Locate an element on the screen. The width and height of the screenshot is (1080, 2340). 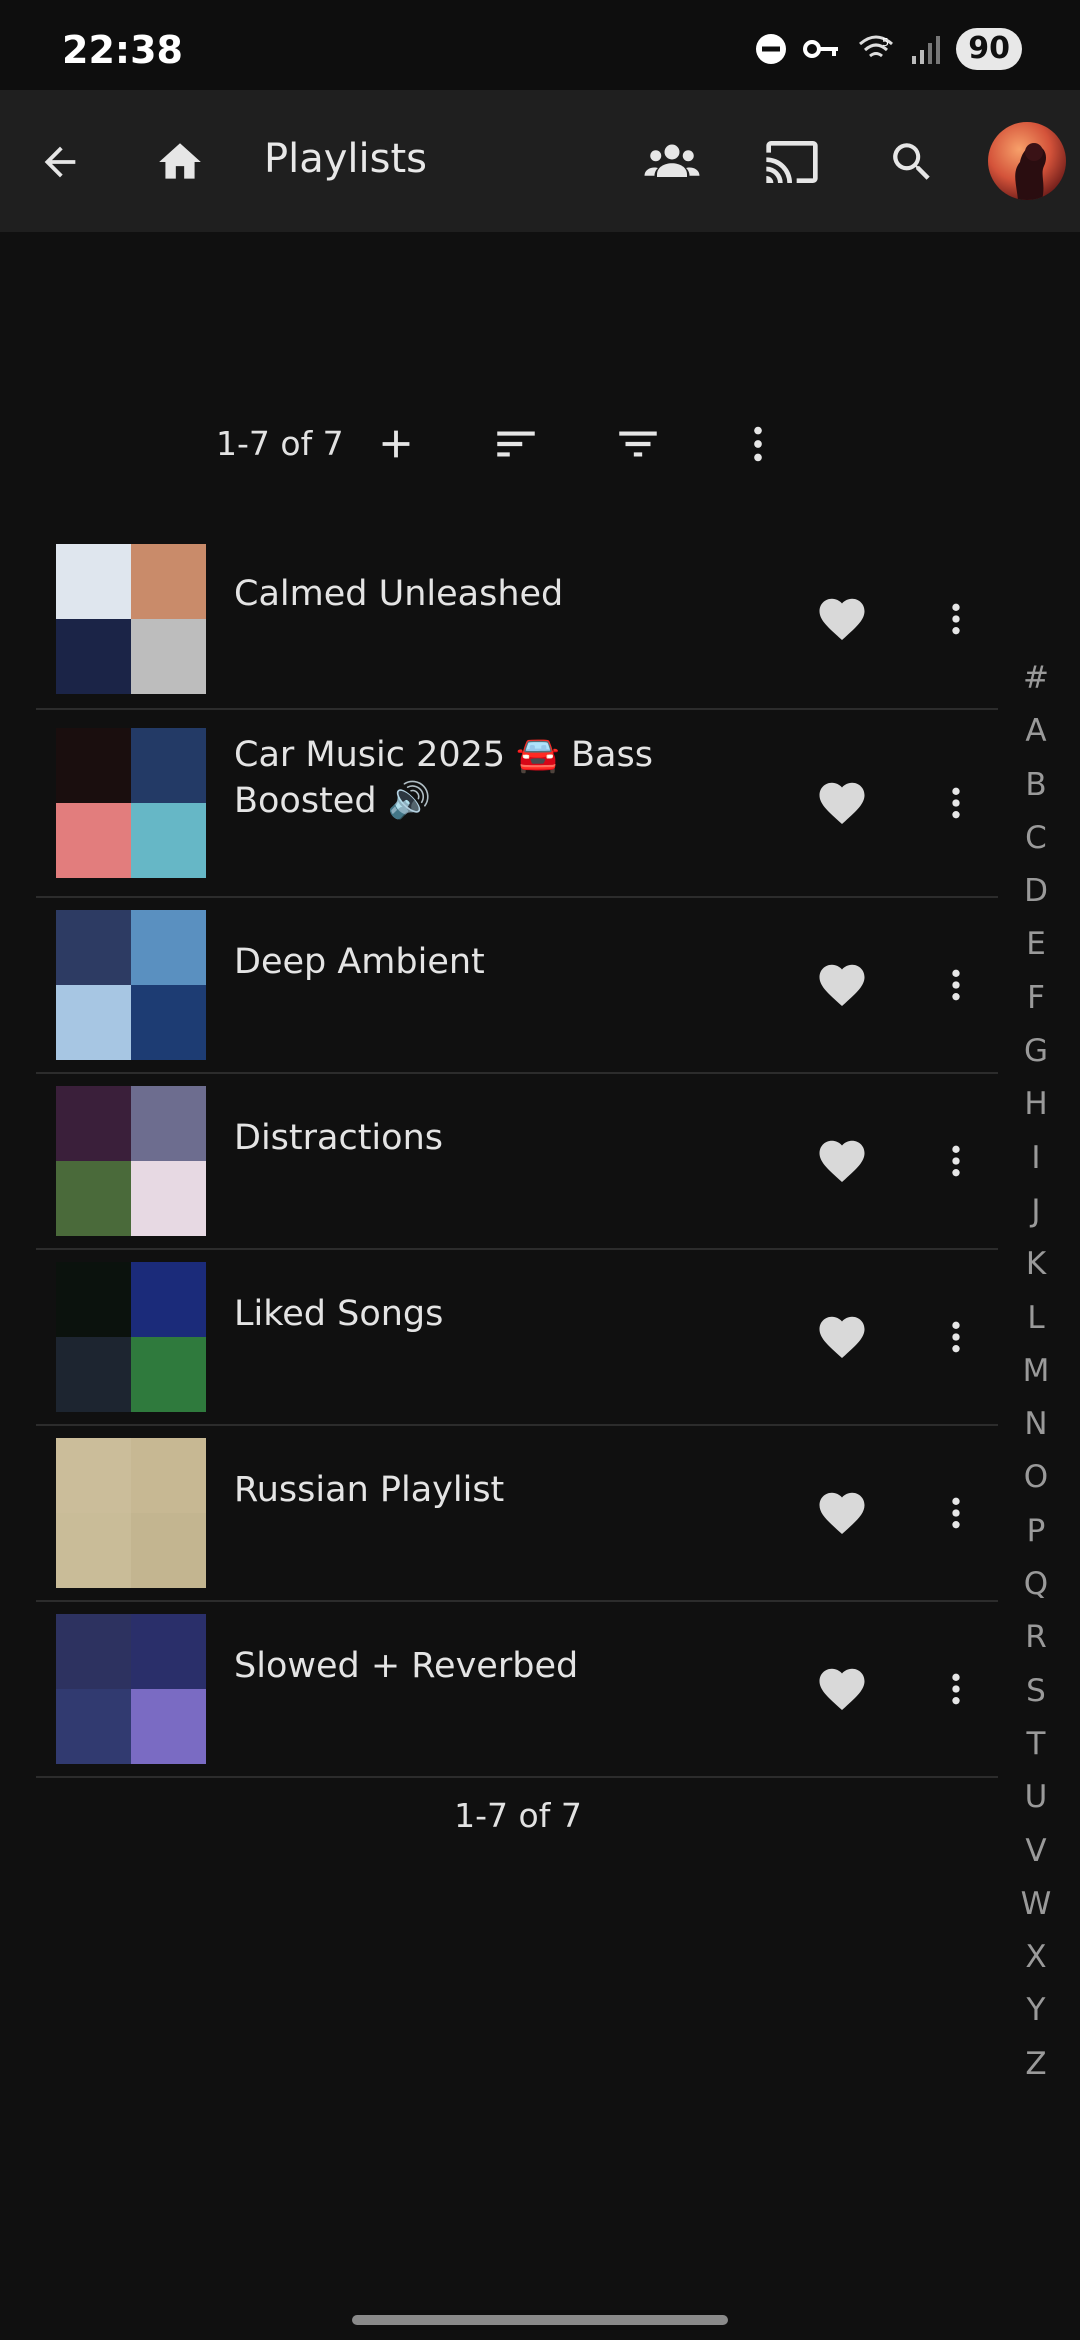
home-icon is located at coordinates (180, 162).